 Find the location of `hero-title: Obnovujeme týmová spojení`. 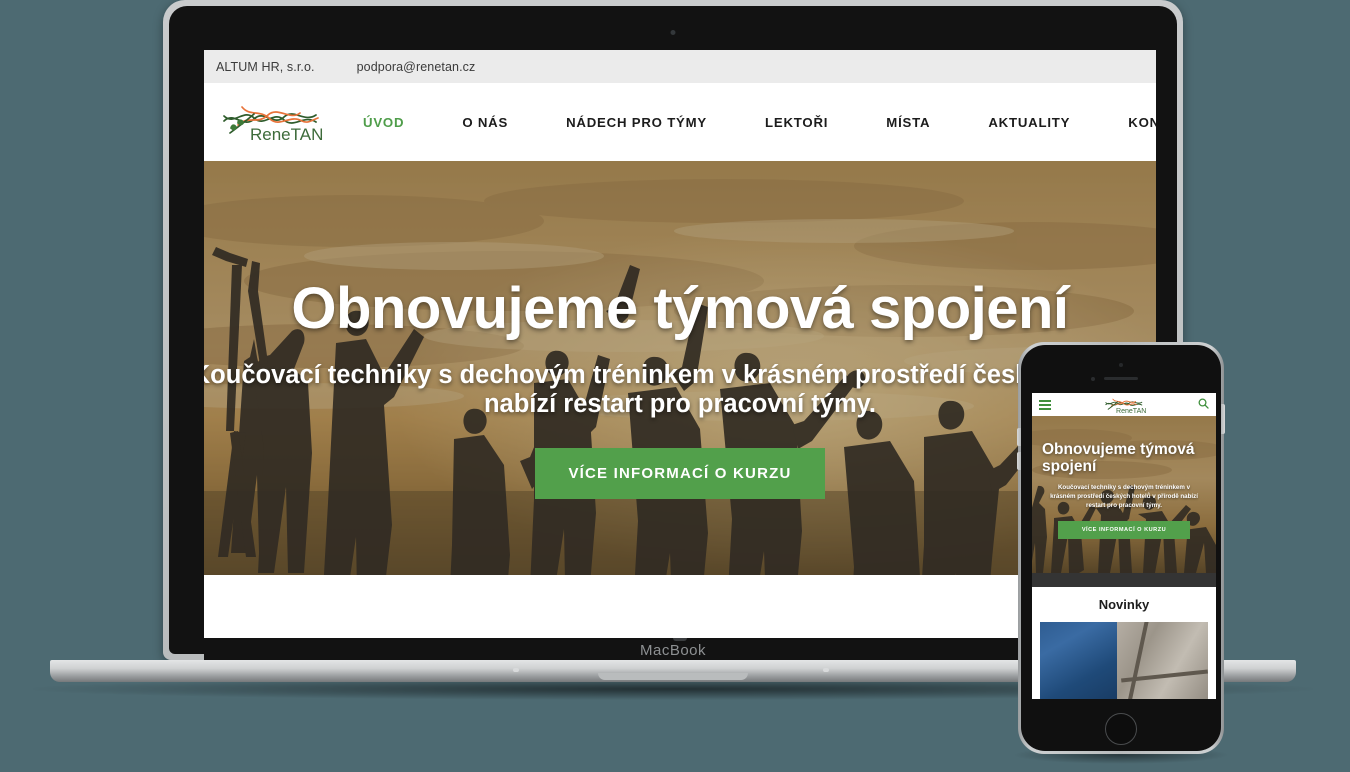

hero-title: Obnovujeme týmová spojení is located at coordinates (680, 308).